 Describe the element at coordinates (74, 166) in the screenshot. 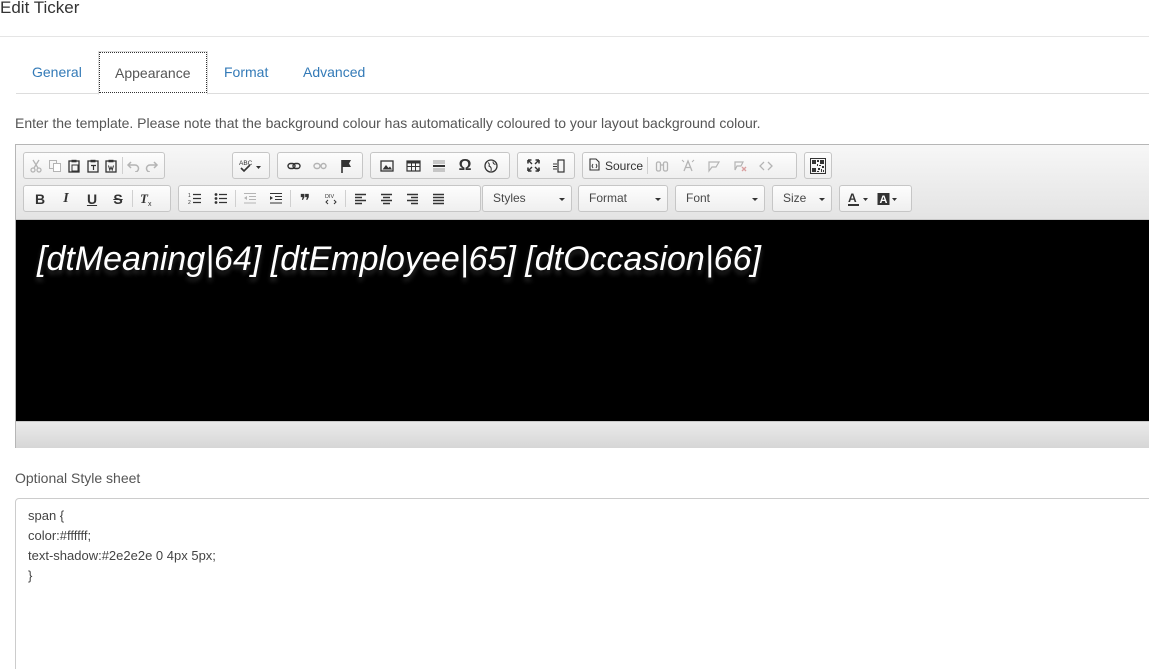

I see `paste-icon` at that location.